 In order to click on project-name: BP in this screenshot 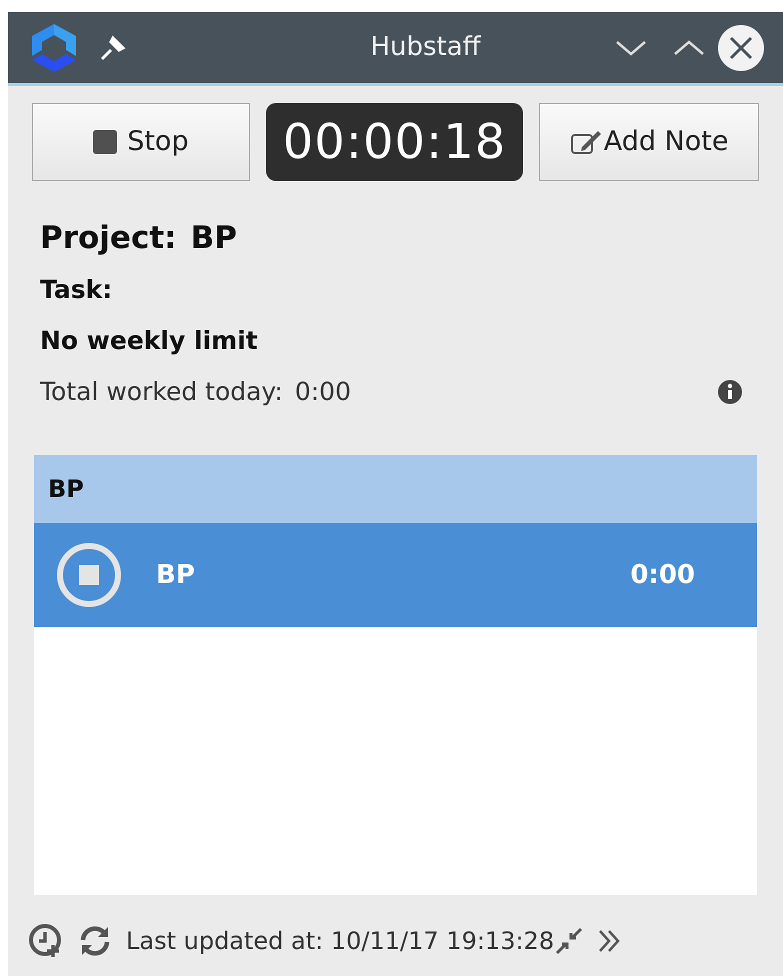, I will do `click(213, 238)`.